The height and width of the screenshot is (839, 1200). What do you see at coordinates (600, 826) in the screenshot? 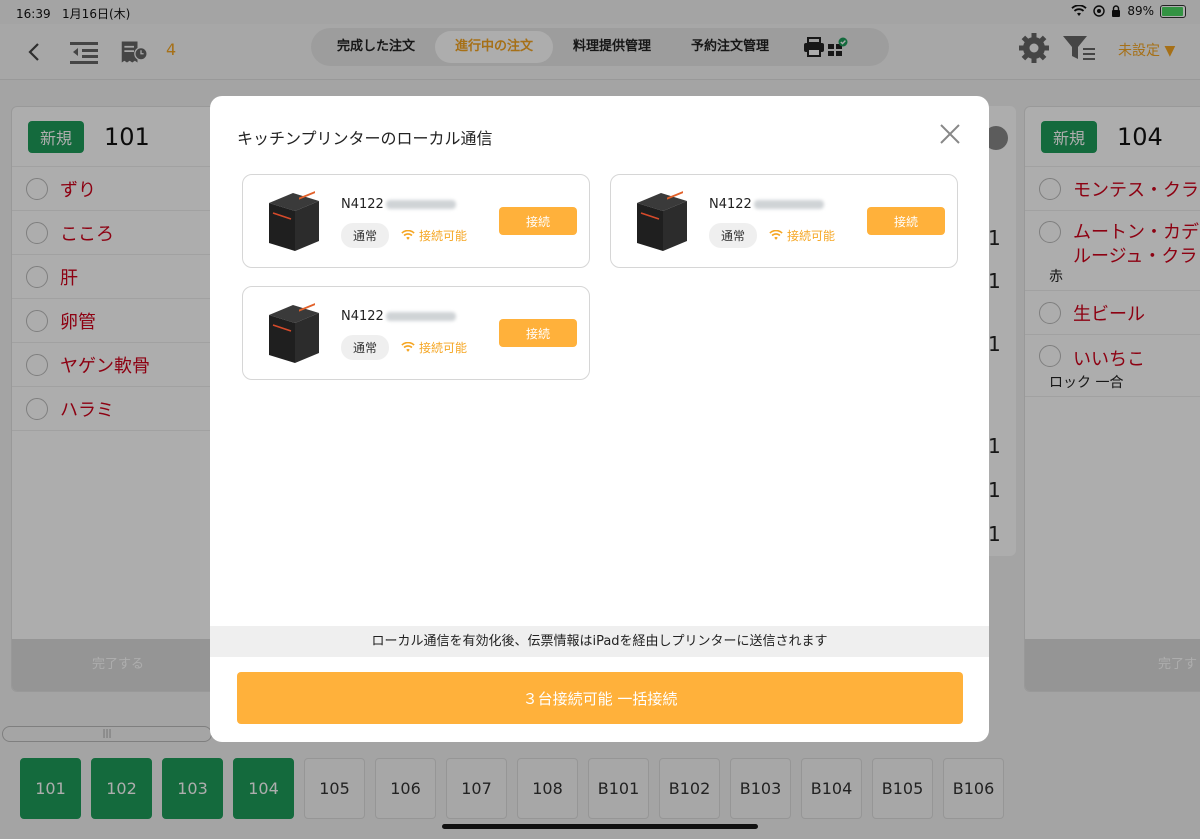
I see `home-indicator` at bounding box center [600, 826].